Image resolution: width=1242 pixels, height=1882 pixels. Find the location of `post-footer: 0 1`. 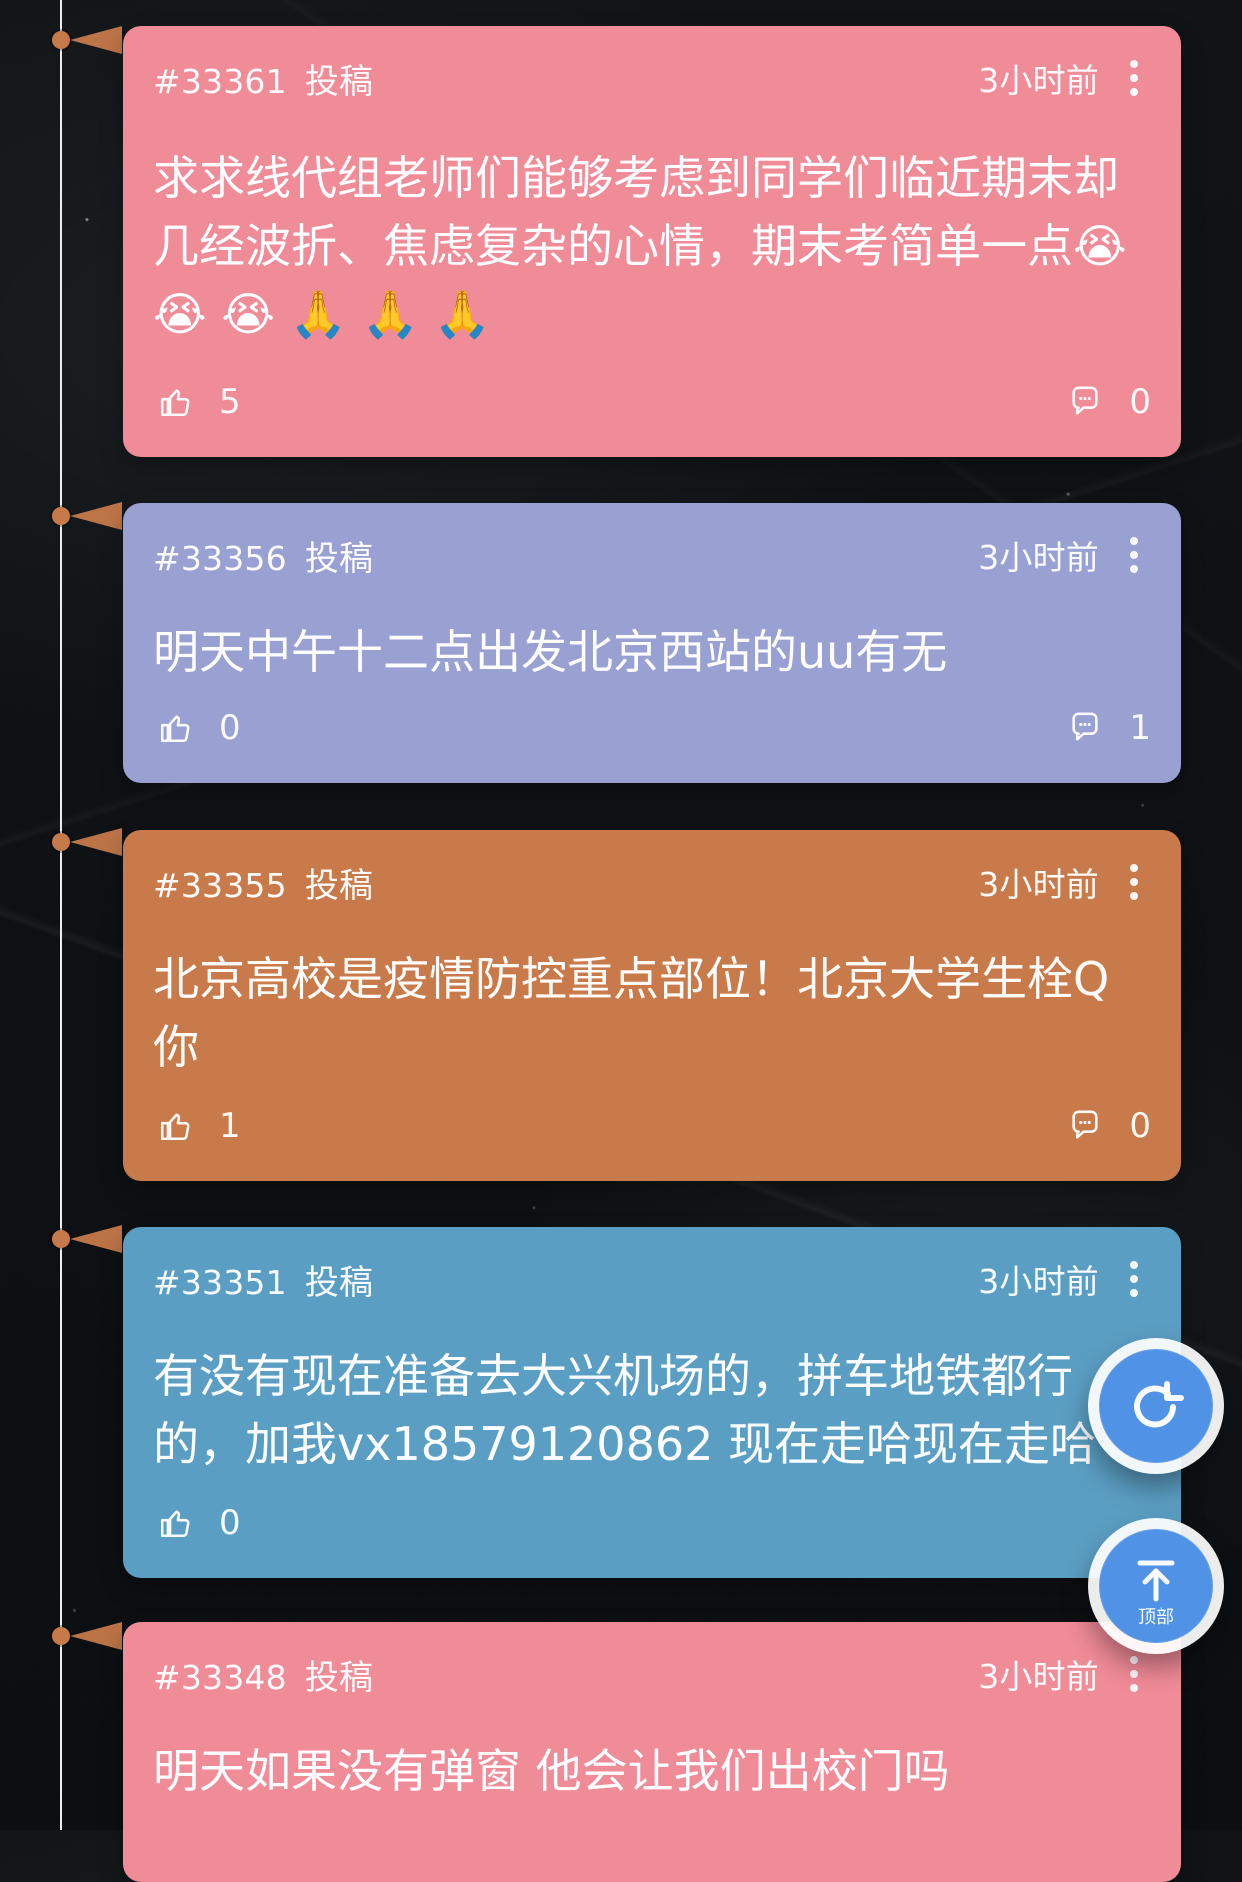

post-footer: 0 1 is located at coordinates (652, 728).